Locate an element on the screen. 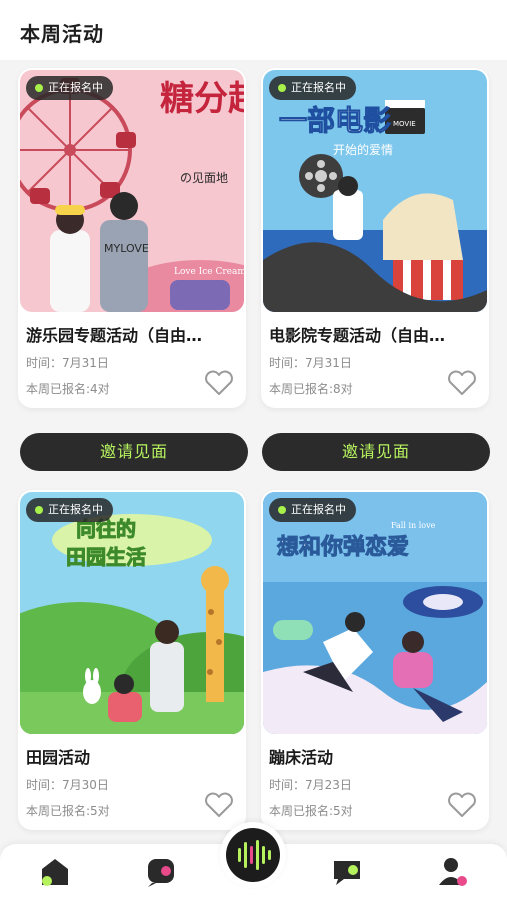  card-signup-count: 本周已报名:4对 is located at coordinates (68, 389).